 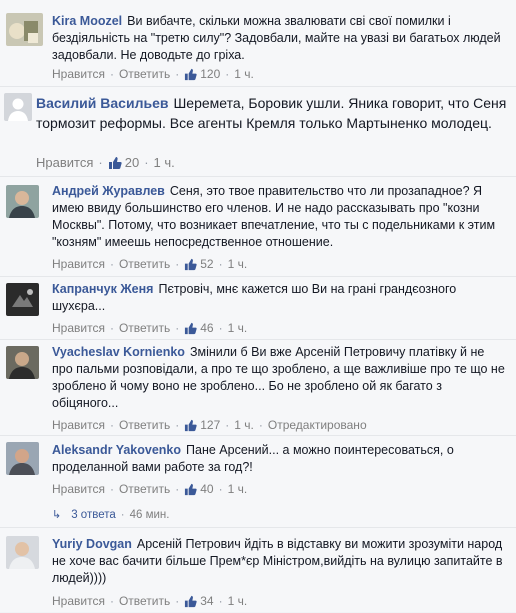 What do you see at coordinates (108, 191) in the screenshot?
I see `comment-author: Андрей Журавлев` at bounding box center [108, 191].